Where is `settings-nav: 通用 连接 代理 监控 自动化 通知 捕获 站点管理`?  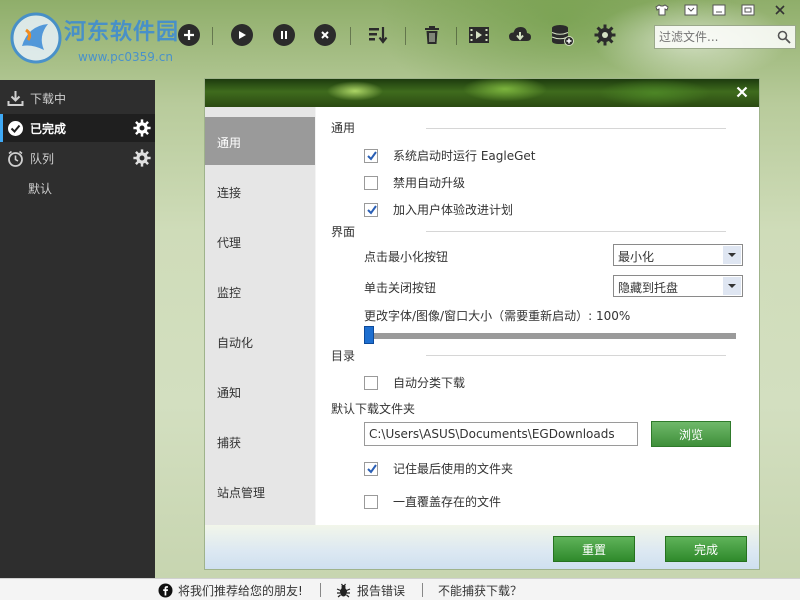
settings-nav: 通用 连接 代理 监控 自动化 通知 捕获 站点管理 is located at coordinates (260, 316).